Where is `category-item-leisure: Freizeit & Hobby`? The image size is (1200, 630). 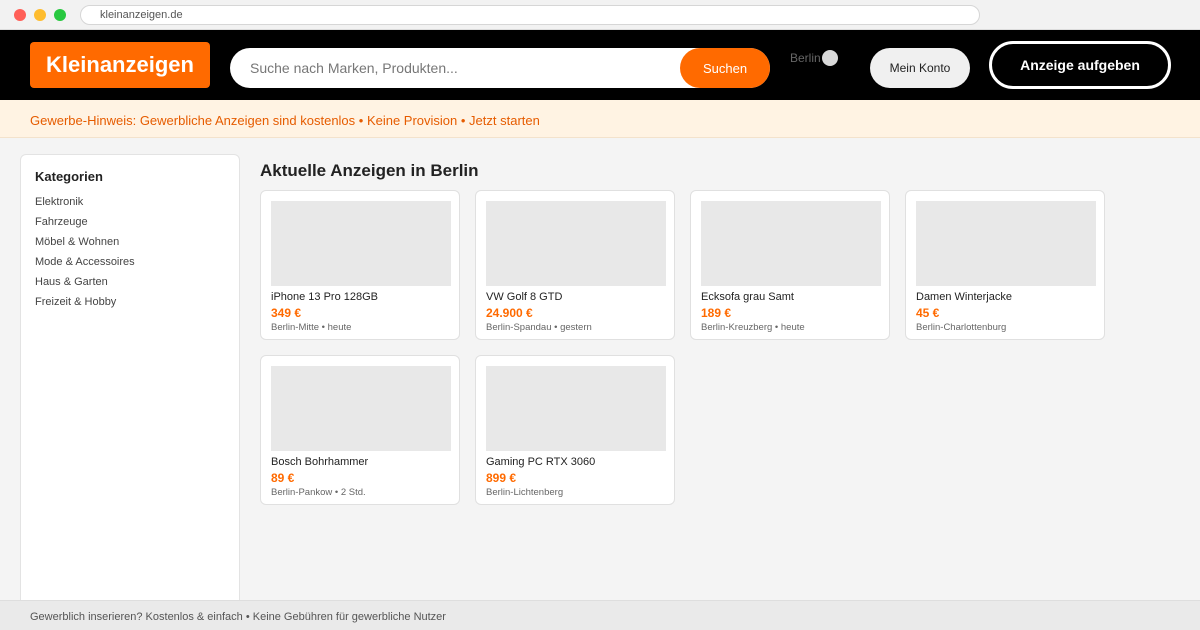 category-item-leisure: Freizeit & Hobby is located at coordinates (85, 305).